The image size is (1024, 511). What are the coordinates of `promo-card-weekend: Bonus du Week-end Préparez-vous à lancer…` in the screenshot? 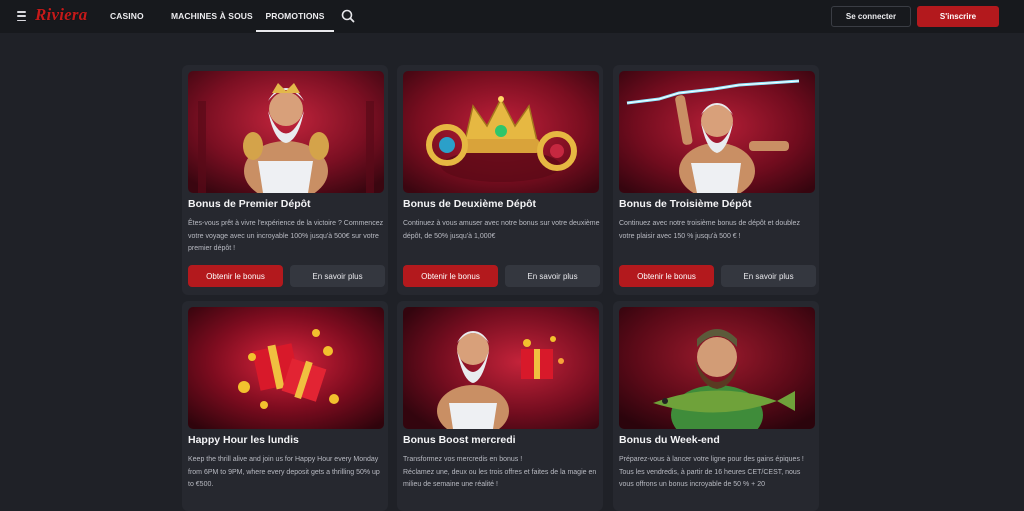 It's located at (716, 406).